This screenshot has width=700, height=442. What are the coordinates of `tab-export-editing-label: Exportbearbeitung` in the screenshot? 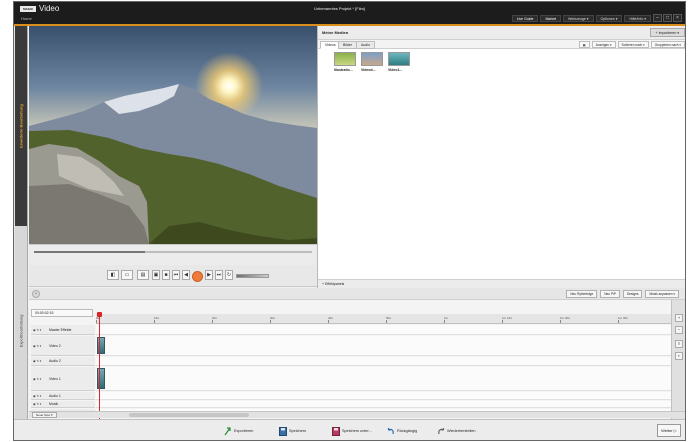 It's located at (21, 331).